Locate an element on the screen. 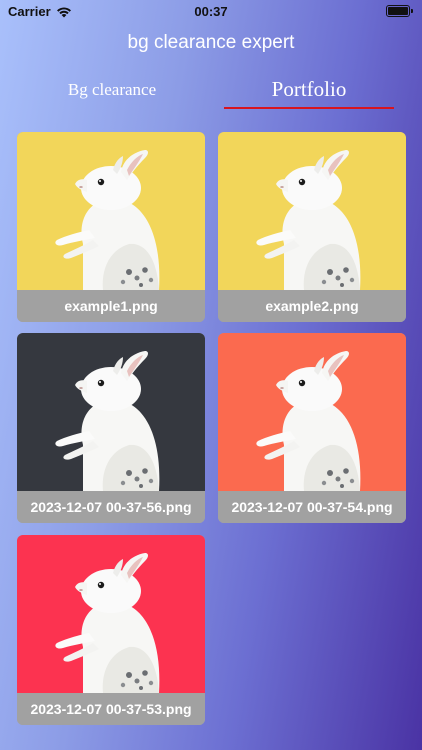  portfolio-item: 2023-12-07 00-37-53.png is located at coordinates (111, 630).